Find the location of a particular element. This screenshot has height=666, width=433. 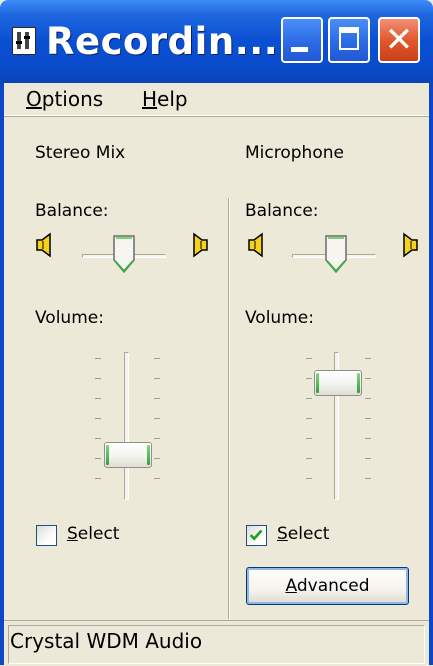

column-divider-highlight is located at coordinates (229, 408).